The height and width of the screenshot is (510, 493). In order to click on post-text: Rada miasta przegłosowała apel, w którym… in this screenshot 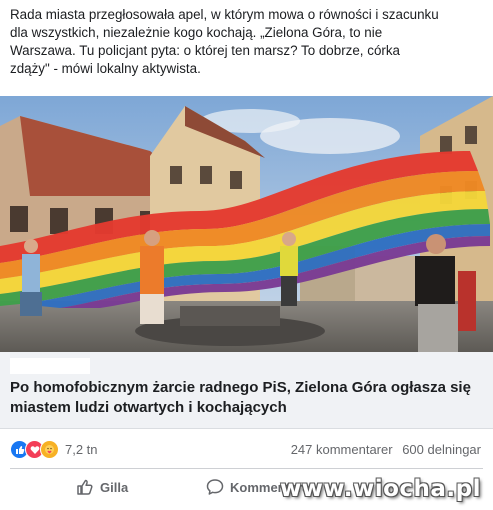, I will do `click(247, 42)`.